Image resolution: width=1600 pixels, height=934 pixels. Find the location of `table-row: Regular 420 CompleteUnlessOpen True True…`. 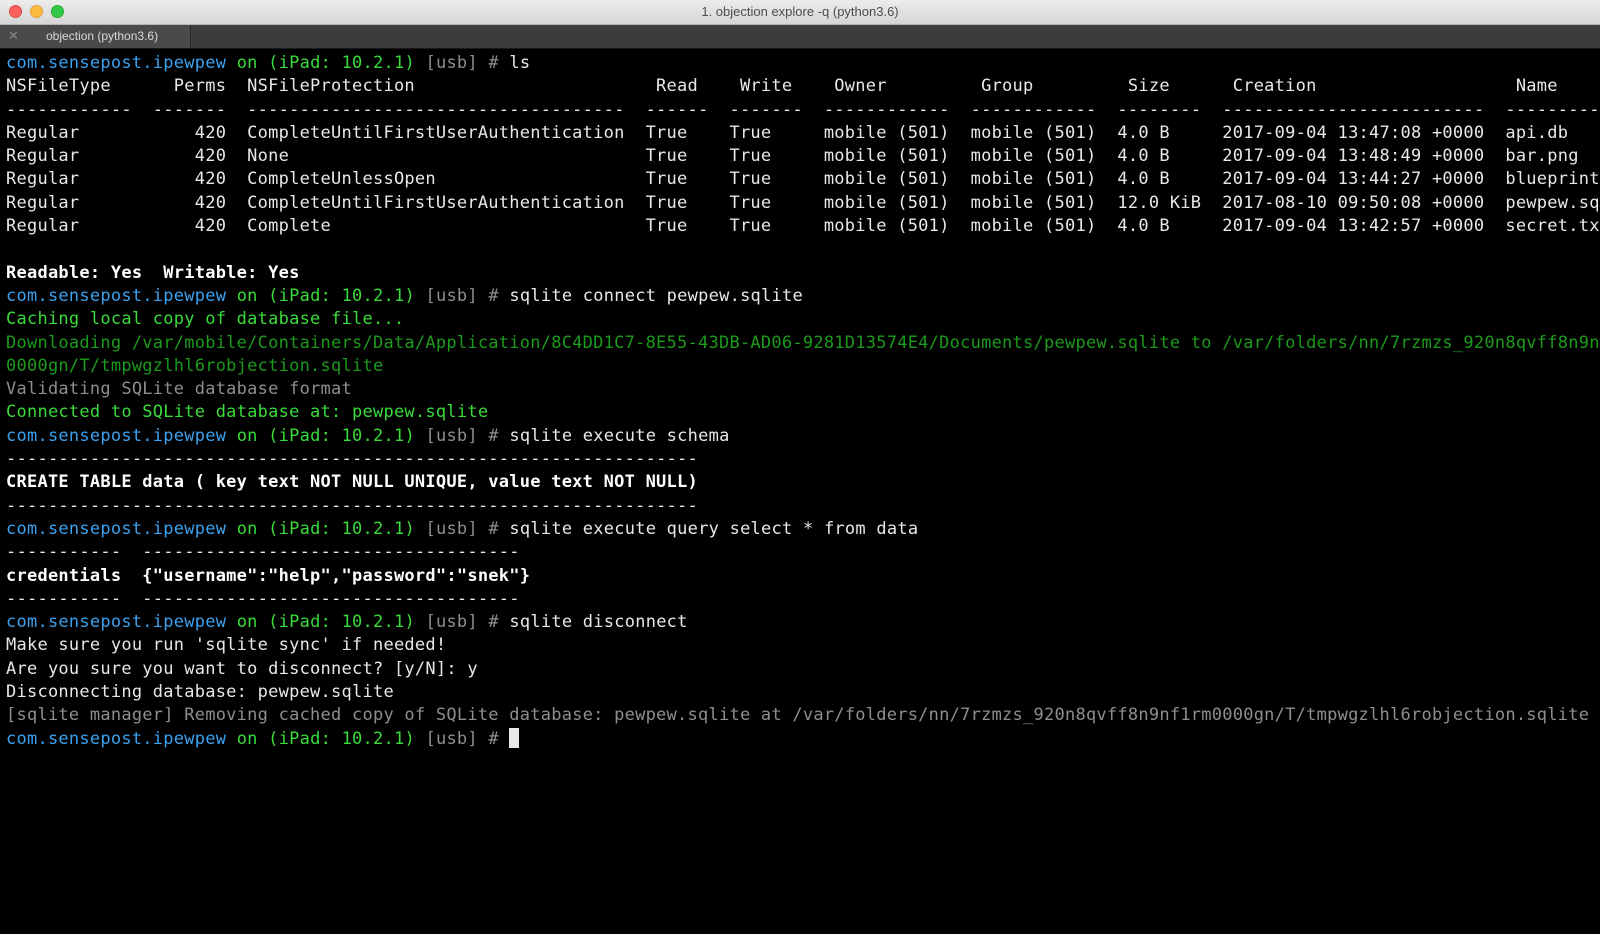

table-row: Regular 420 CompleteUnlessOpen True True… is located at coordinates (803, 179).